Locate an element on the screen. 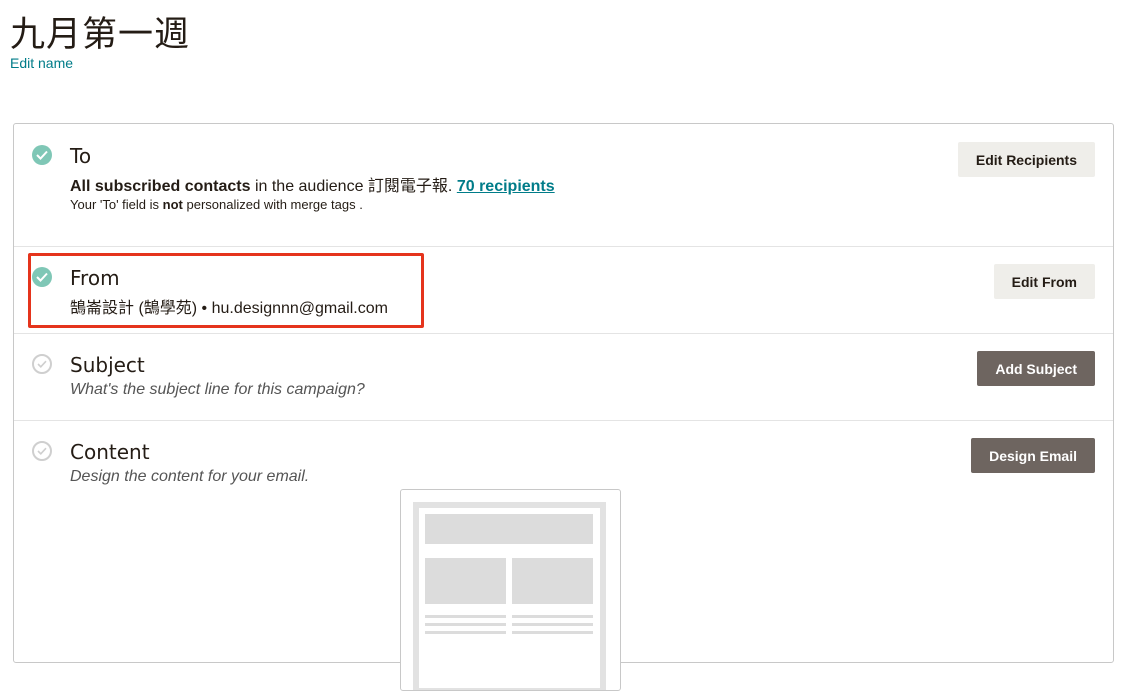 This screenshot has height=691, width=1125. thumbnail-right-image-block is located at coordinates (552, 581).